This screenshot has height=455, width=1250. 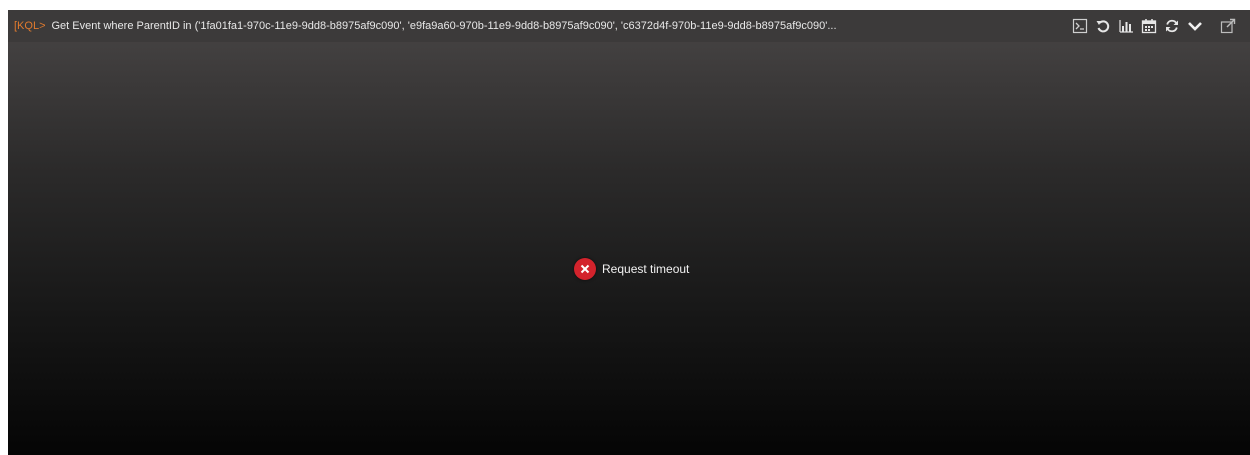 What do you see at coordinates (30, 26) in the screenshot?
I see `query-prompt: [KQL>` at bounding box center [30, 26].